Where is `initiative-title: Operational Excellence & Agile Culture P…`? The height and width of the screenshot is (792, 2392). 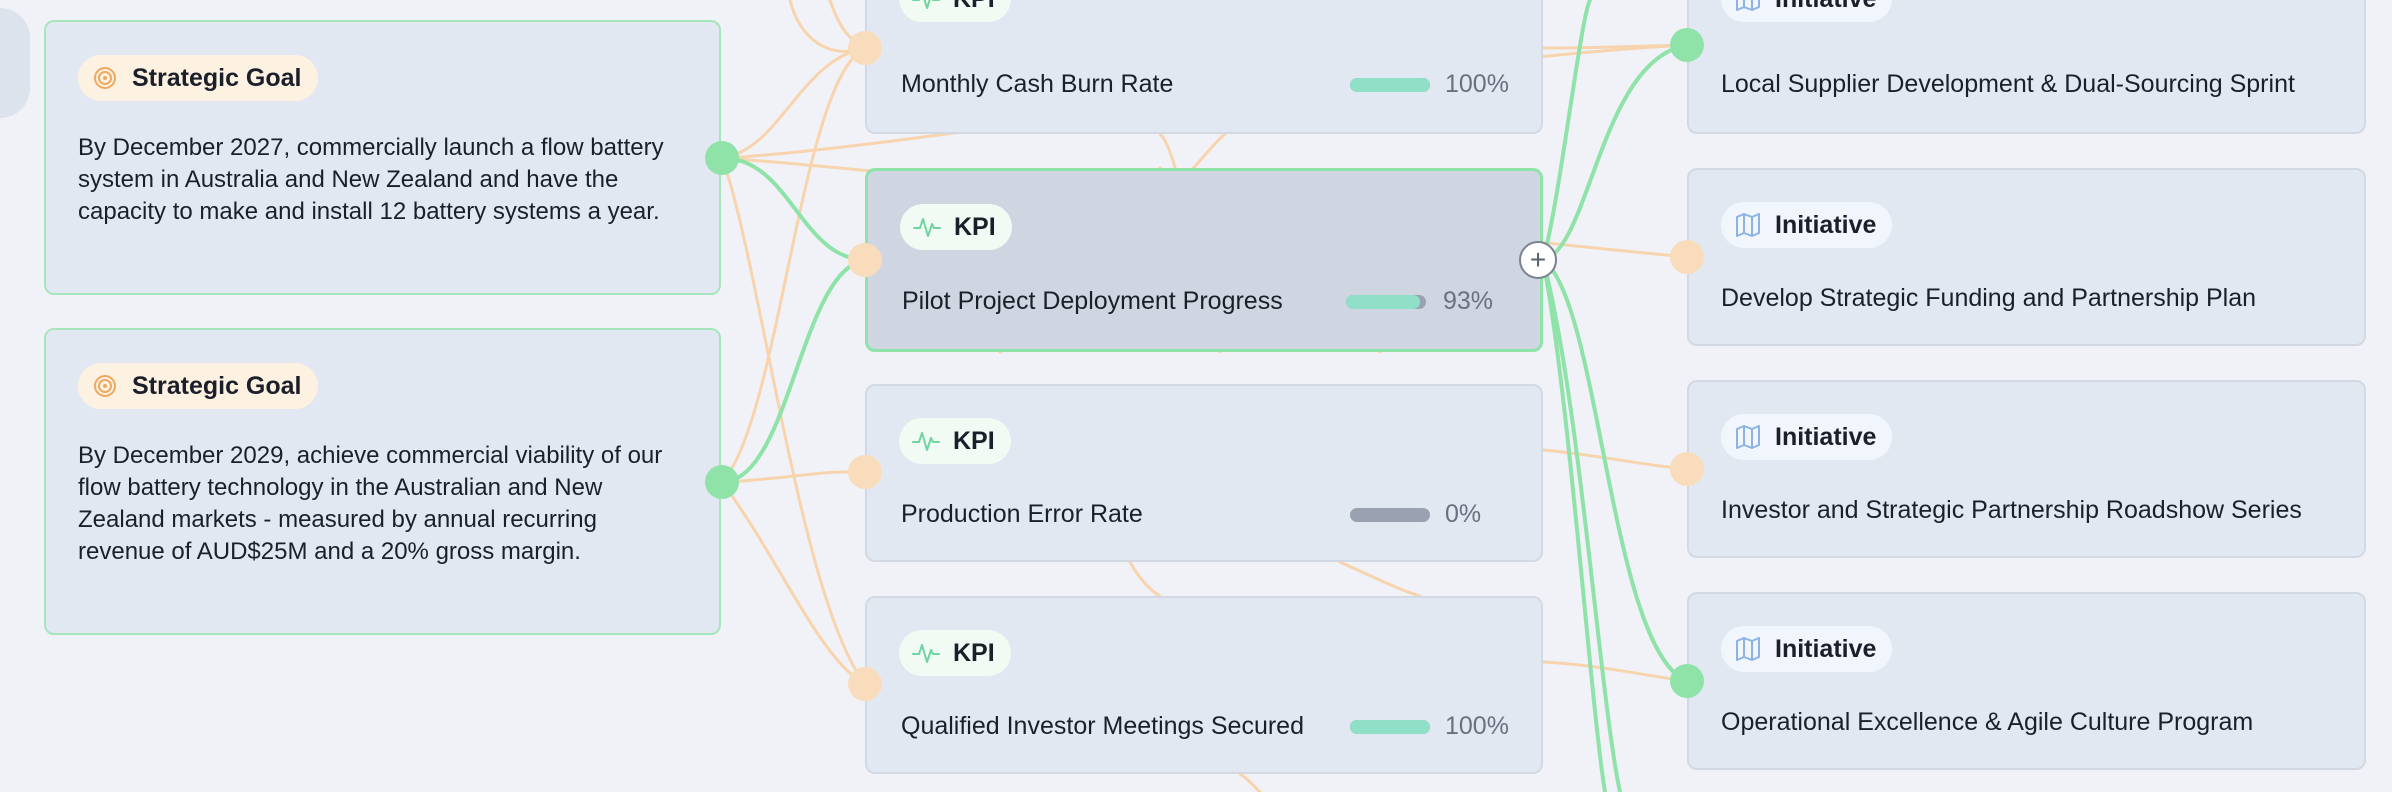 initiative-title: Operational Excellence & Agile Culture P… is located at coordinates (1987, 722).